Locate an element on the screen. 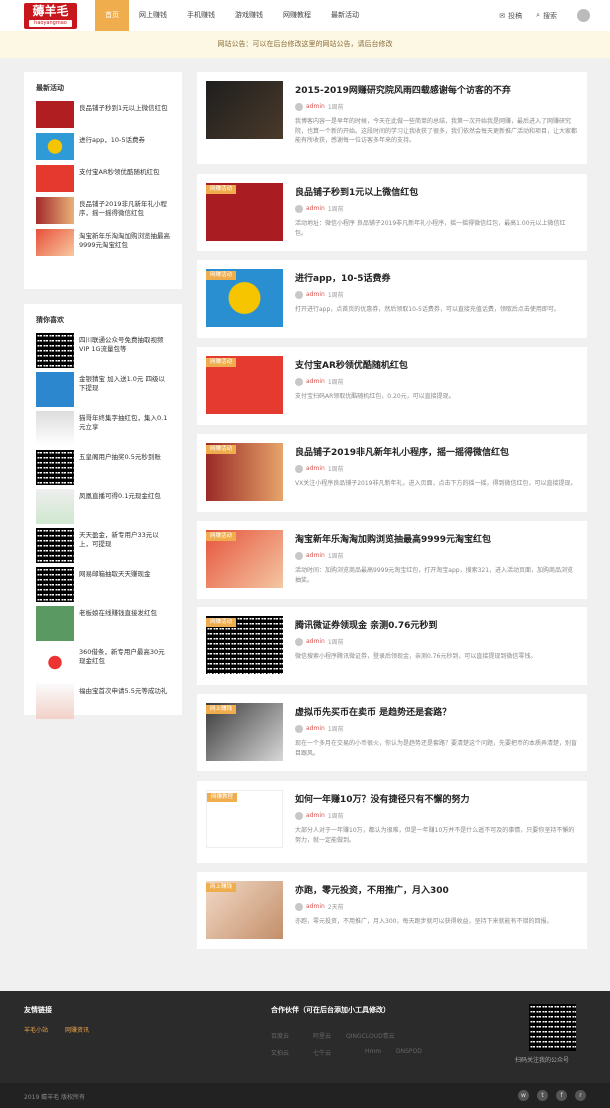  partner-logo: 又拍云 is located at coordinates (280, 1052).